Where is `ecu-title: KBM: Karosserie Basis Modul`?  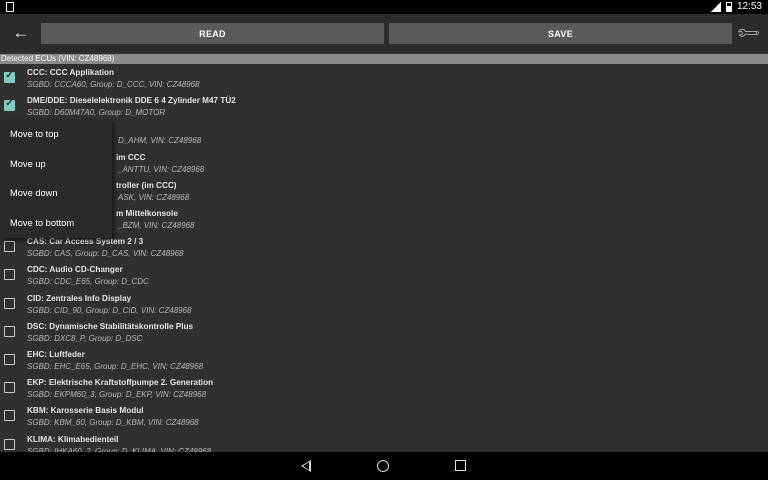
ecu-title: KBM: Karosserie Basis Modul is located at coordinates (85, 411).